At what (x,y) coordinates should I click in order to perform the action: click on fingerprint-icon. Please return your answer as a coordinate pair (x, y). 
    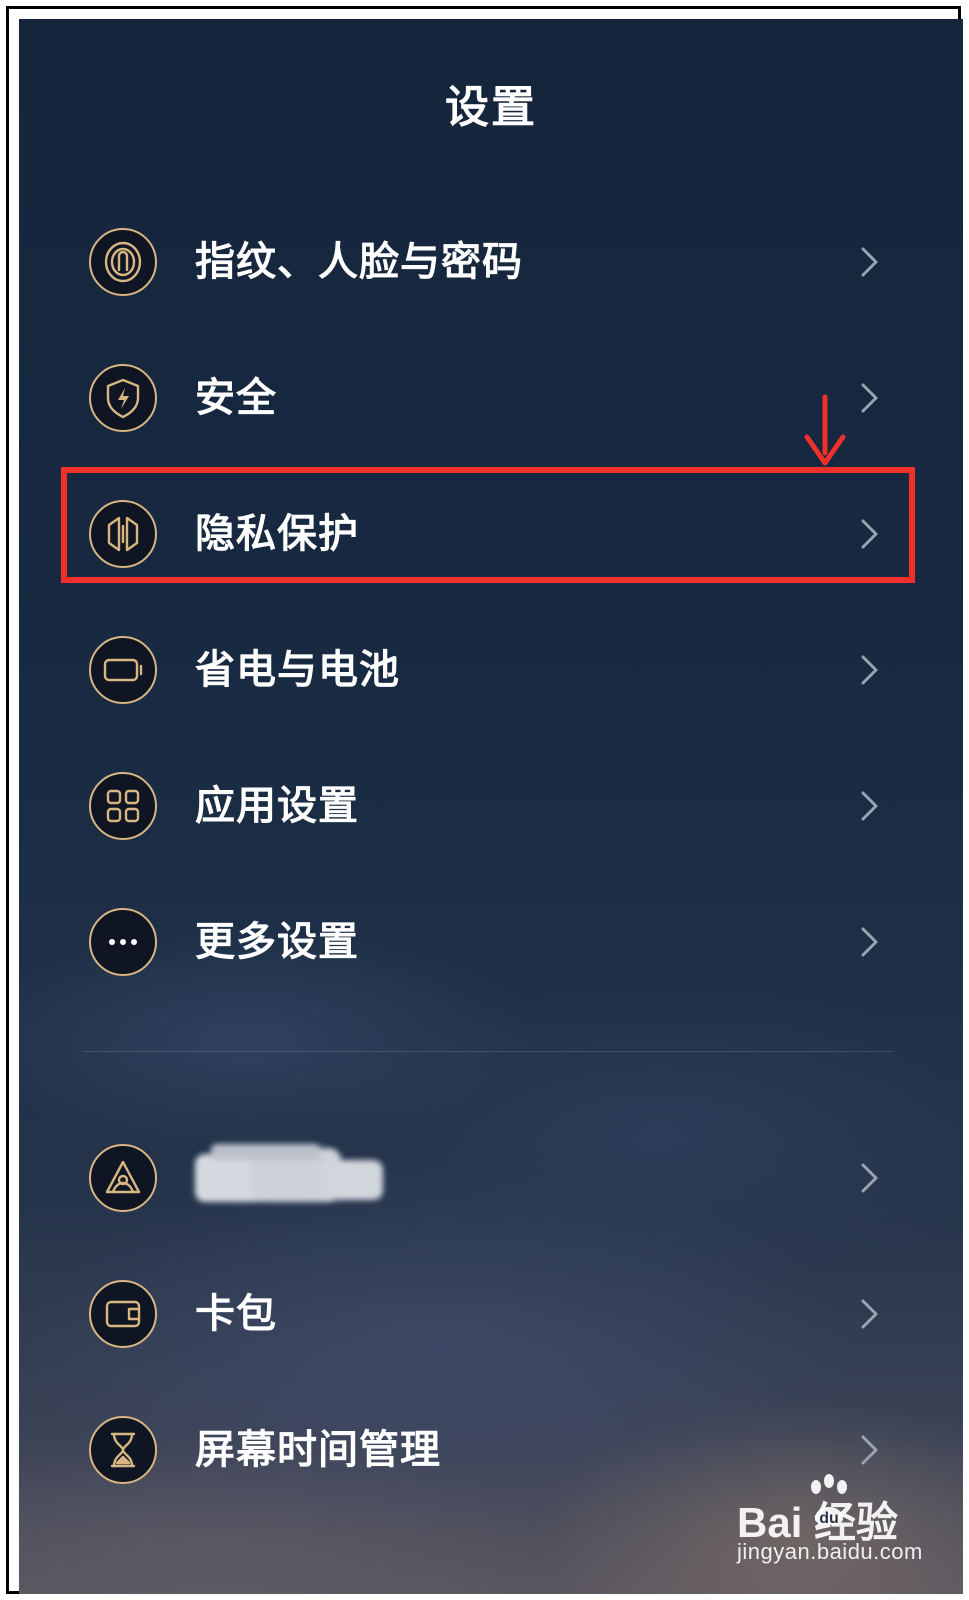
    Looking at the image, I should click on (123, 262).